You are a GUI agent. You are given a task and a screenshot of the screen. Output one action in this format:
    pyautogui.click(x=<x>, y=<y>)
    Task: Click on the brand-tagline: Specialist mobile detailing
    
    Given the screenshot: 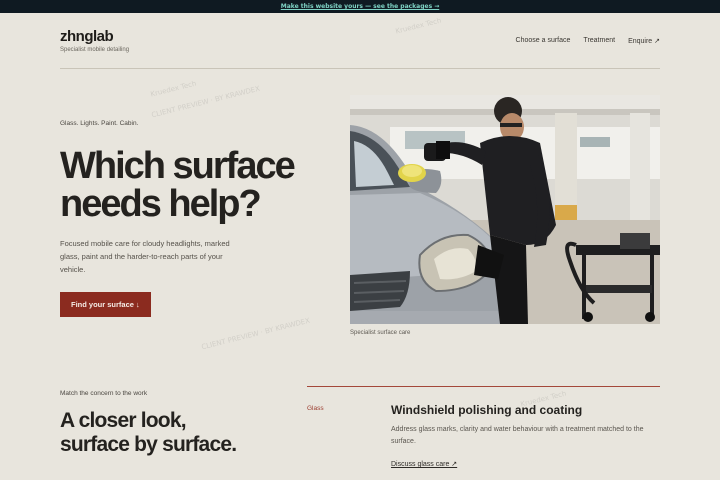 What is the action you would take?
    pyautogui.click(x=95, y=50)
    